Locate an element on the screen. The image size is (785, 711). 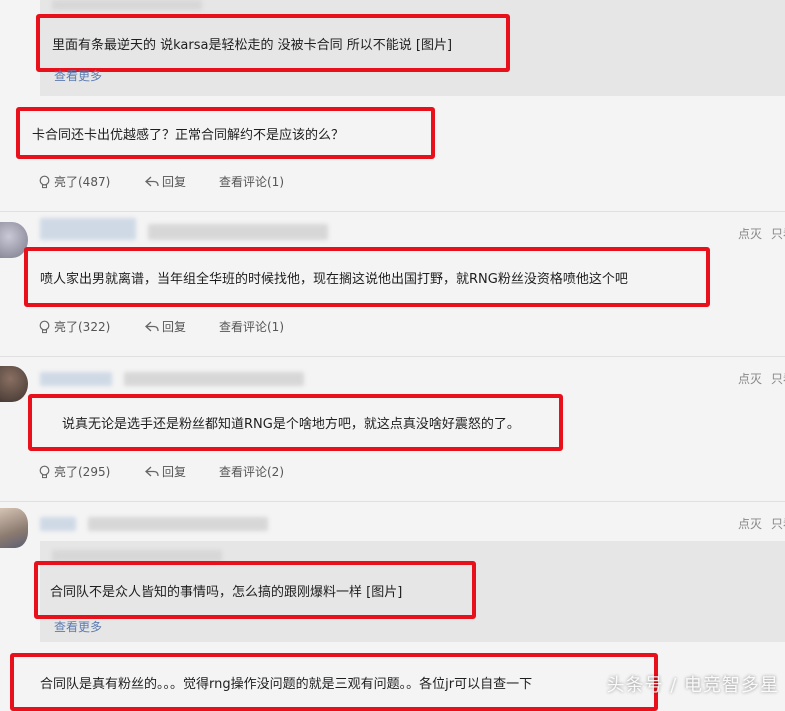
like-label: 亮了(322) is located at coordinates (82, 327).